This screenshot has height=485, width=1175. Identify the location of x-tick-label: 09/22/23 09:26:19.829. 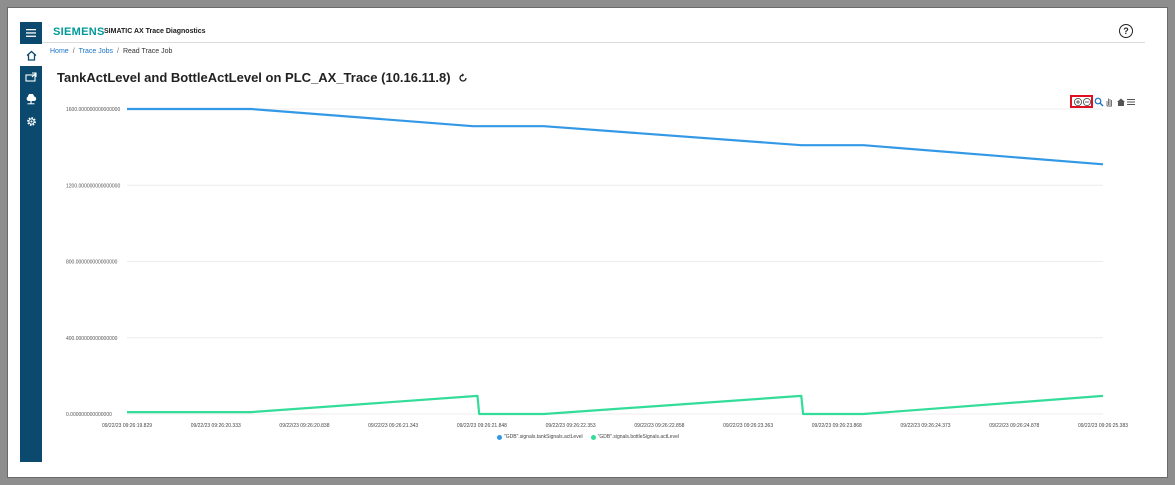
(127, 426).